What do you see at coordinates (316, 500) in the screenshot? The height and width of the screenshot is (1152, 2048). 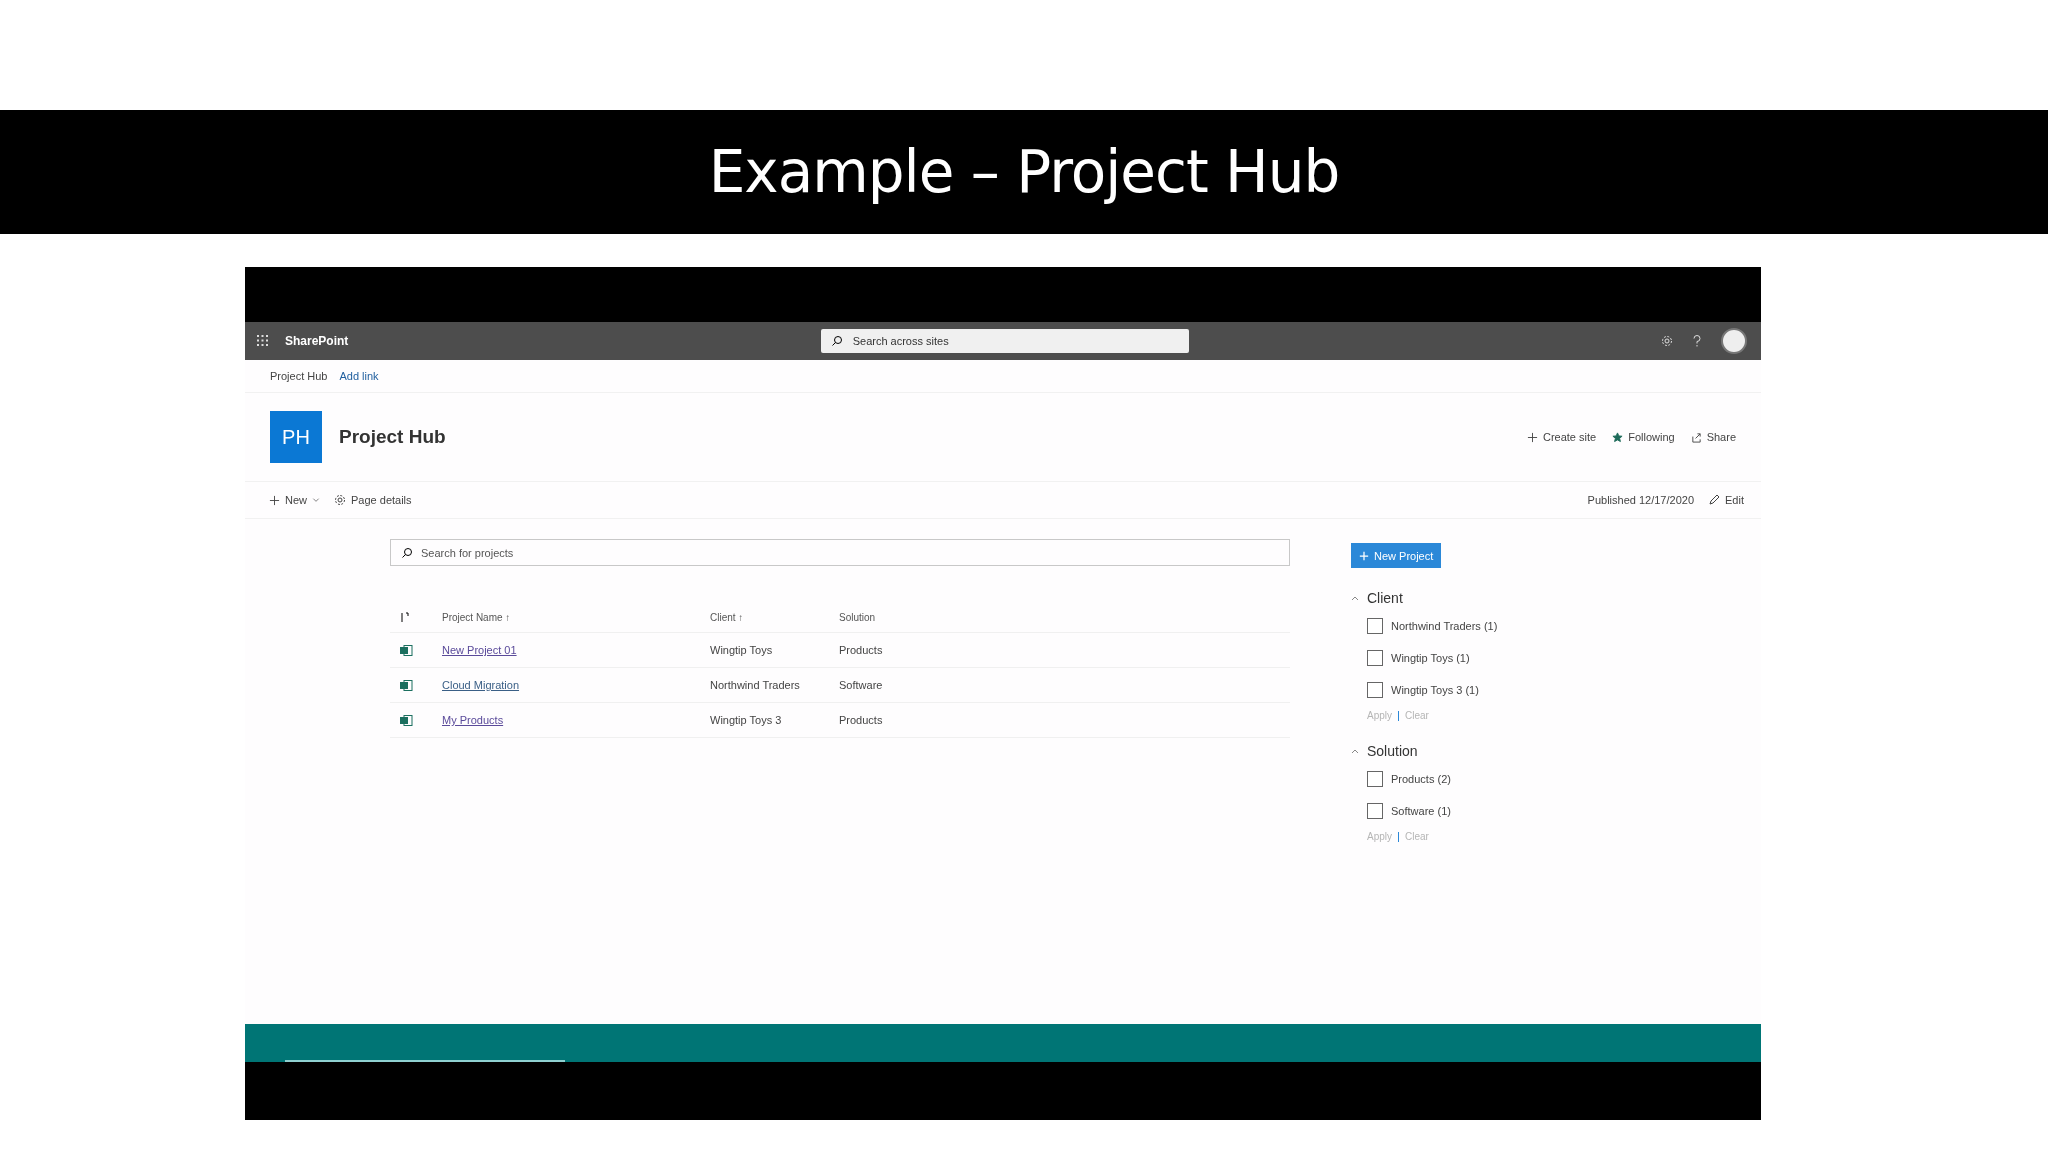 I see `chevron-down-icon` at bounding box center [316, 500].